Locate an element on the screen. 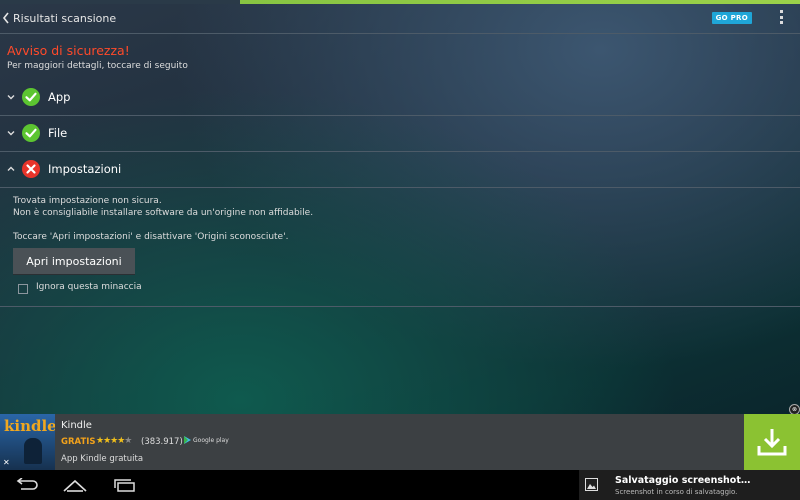 This screenshot has width=800, height=500. download-icon is located at coordinates (772, 442).